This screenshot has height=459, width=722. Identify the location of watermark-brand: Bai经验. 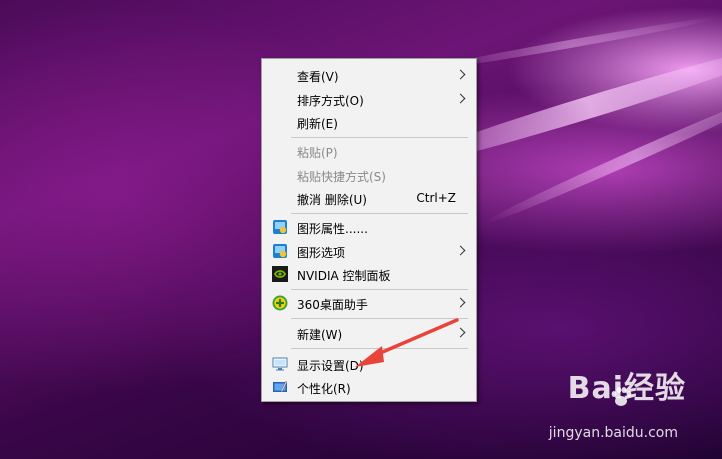
(626, 388).